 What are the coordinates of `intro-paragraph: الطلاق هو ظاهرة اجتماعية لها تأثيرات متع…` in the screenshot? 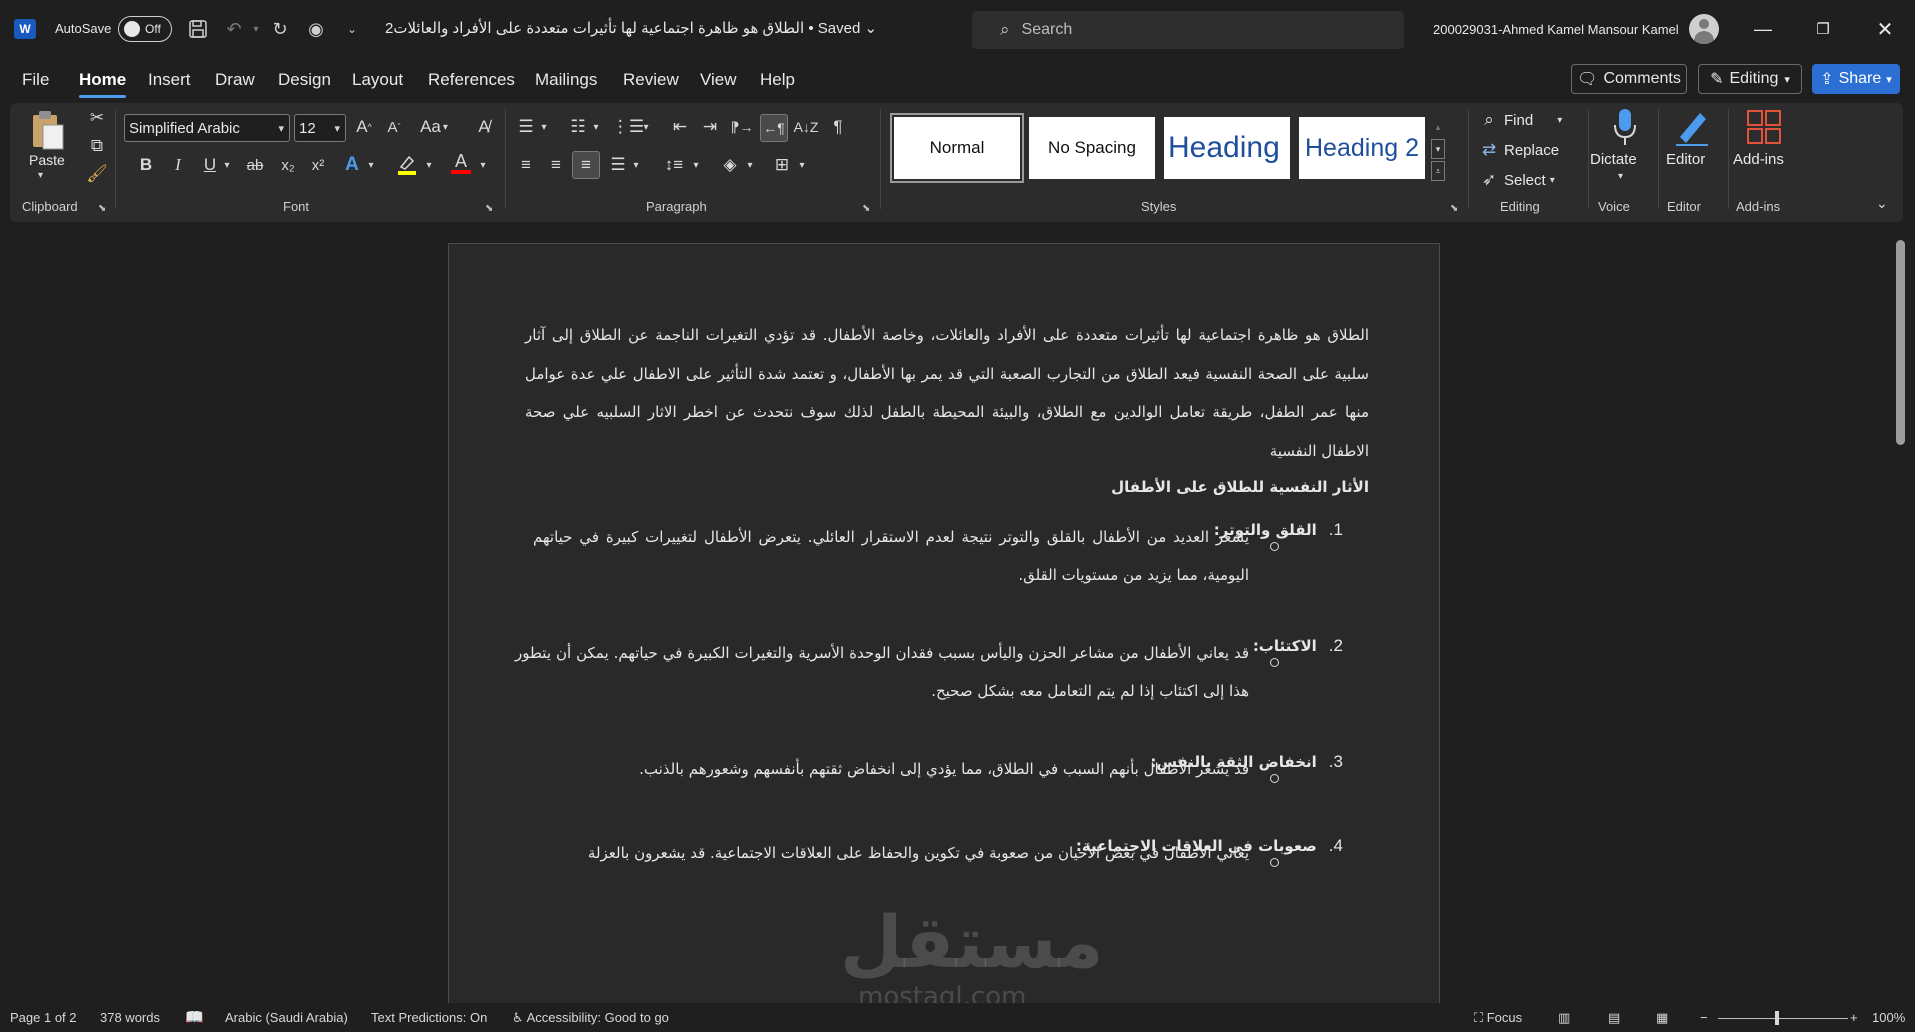 It's located at (947, 393).